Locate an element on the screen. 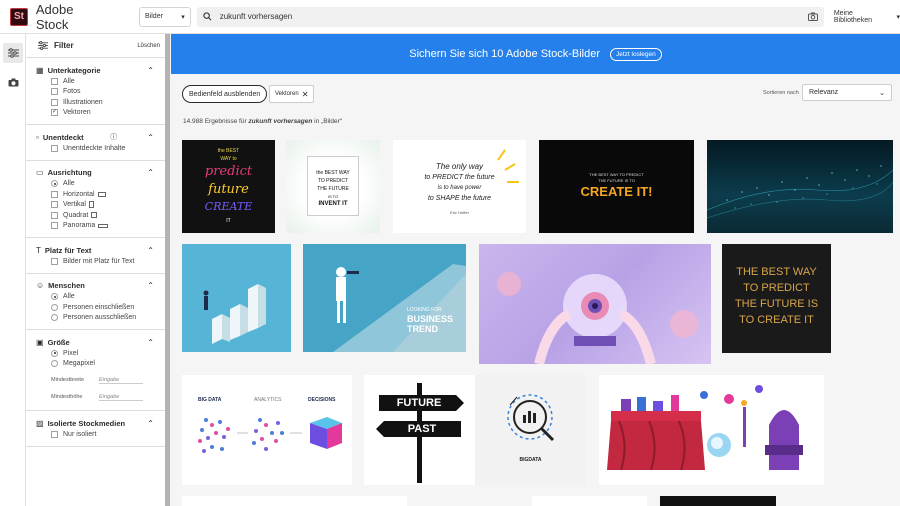  section-header: ▨ Isolierte Stockmedien ⌃ is located at coordinates (96, 423).